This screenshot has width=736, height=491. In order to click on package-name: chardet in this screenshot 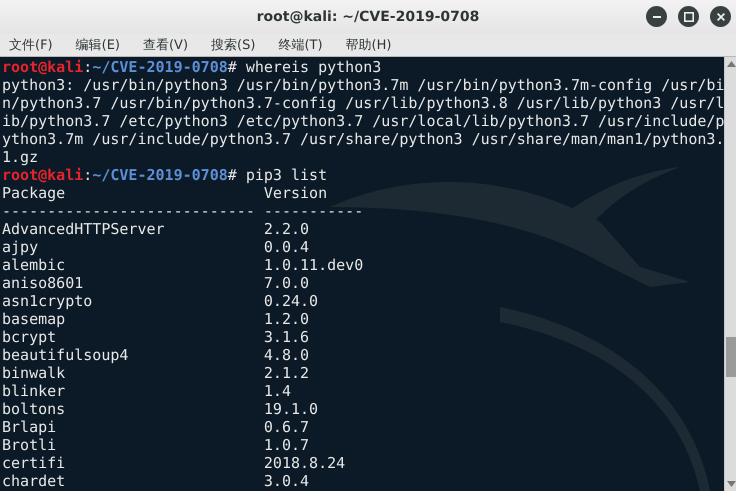, I will do `click(34, 481)`.